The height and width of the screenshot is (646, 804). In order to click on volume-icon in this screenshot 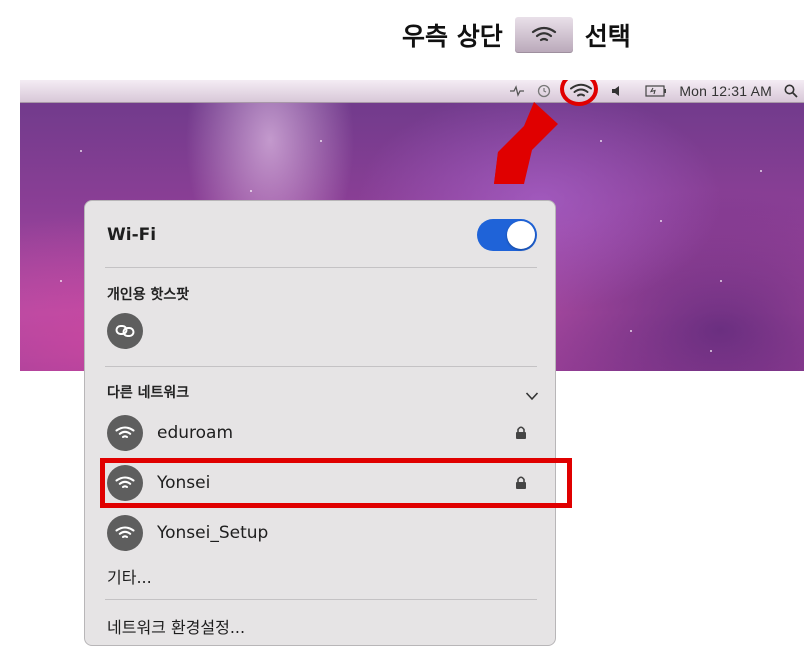, I will do `click(616, 91)`.